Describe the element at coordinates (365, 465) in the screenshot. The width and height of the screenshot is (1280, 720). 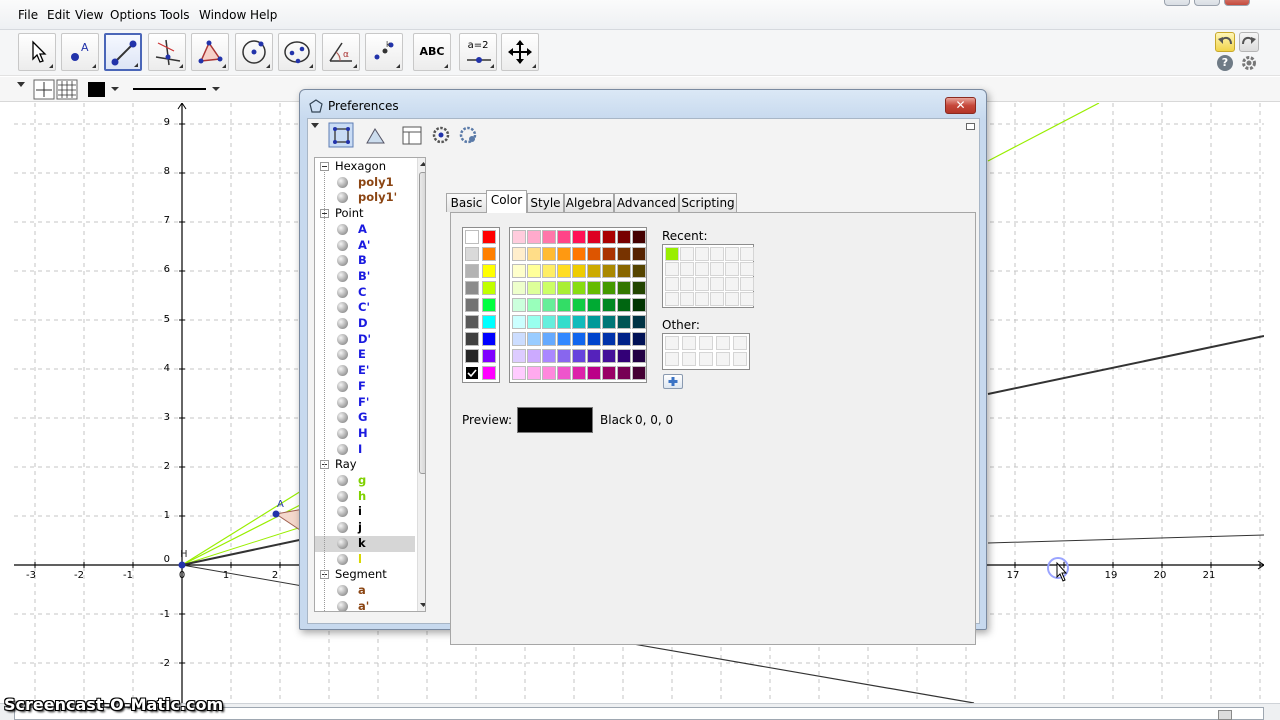
I see `tree-group-ray: Ray` at that location.